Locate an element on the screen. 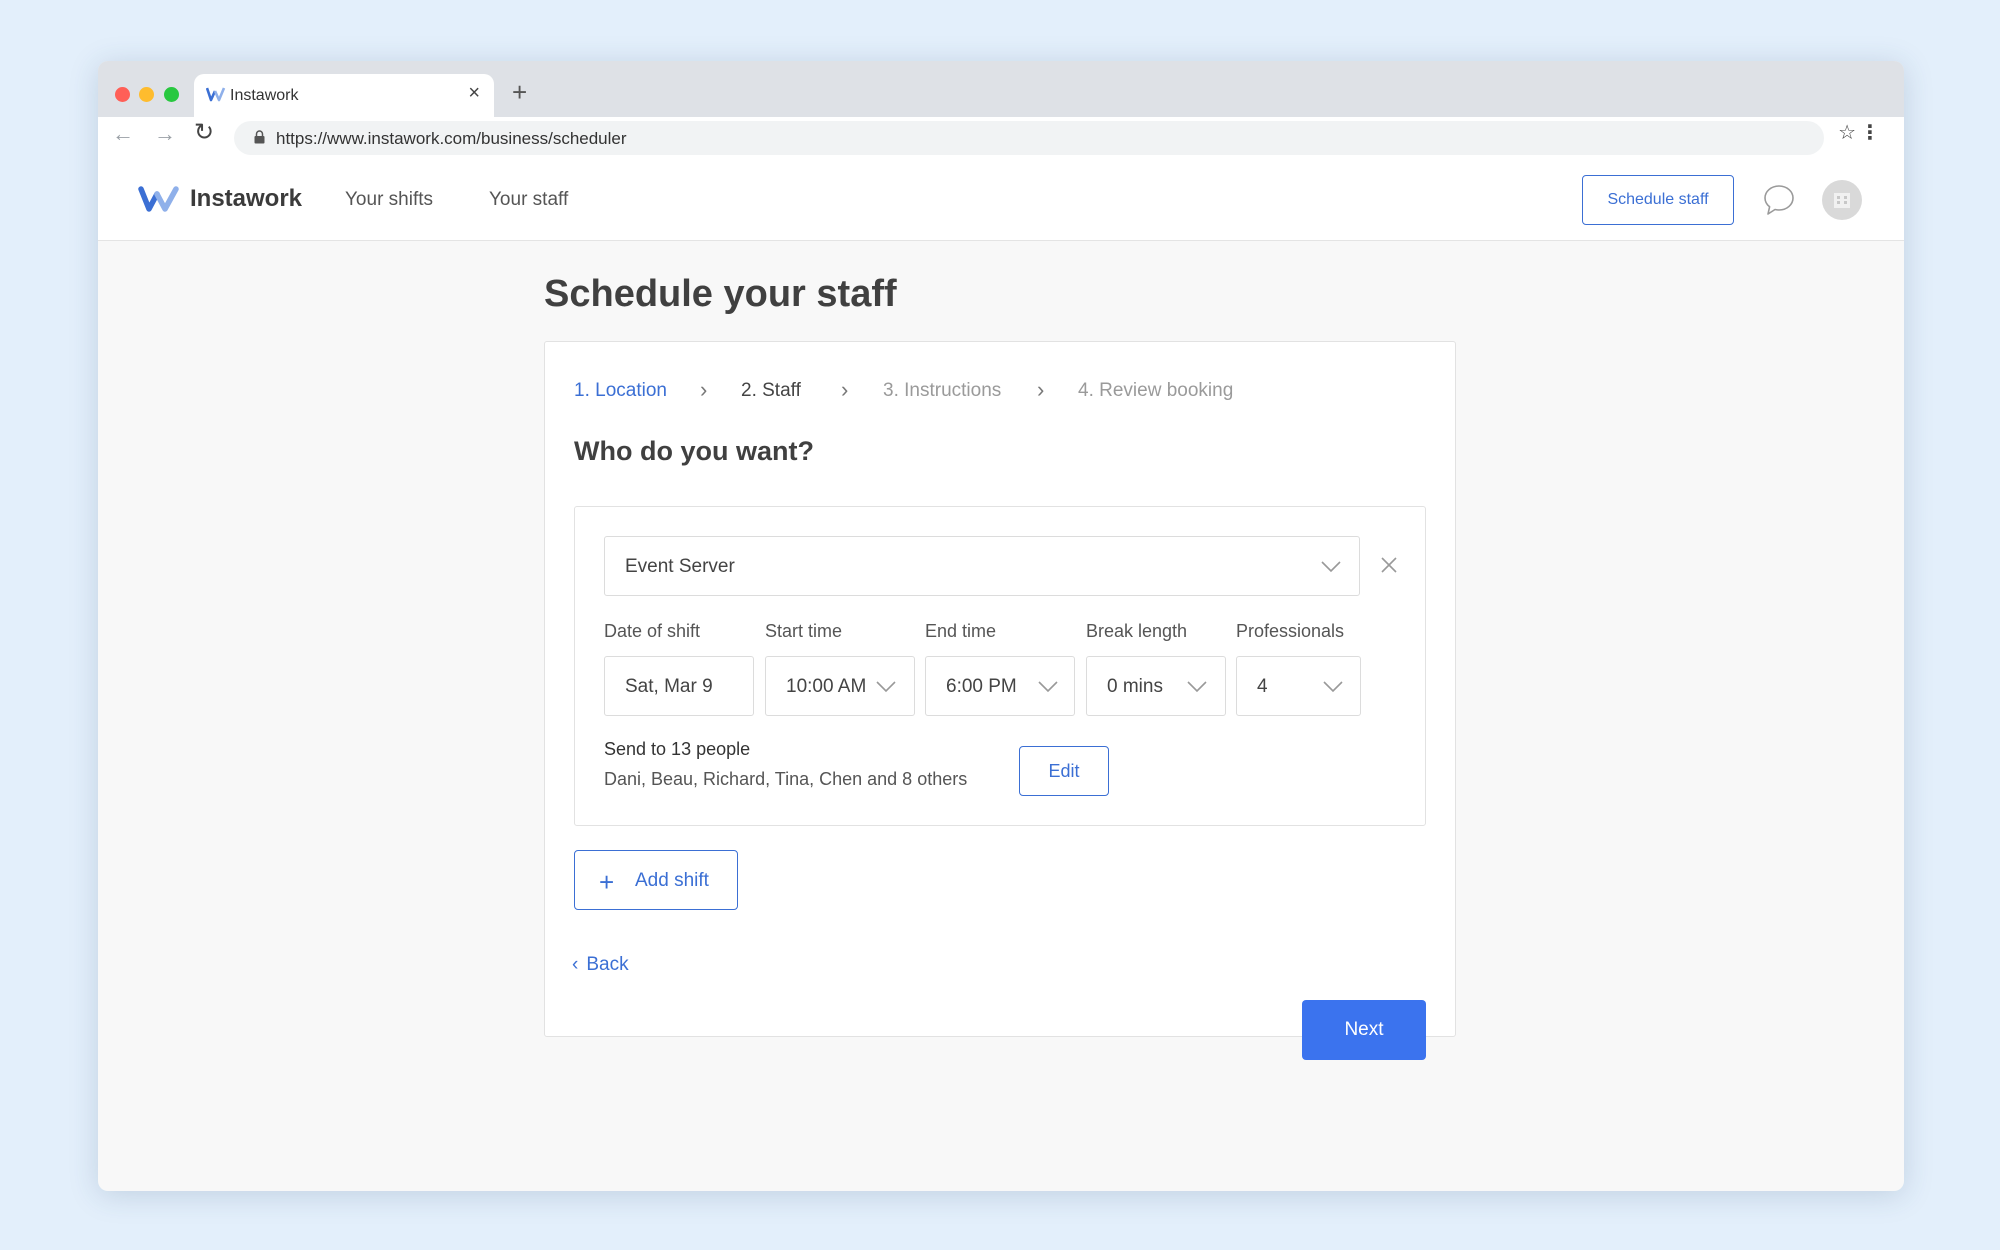 The image size is (2000, 1250). close-tab-icon: × is located at coordinates (474, 93).